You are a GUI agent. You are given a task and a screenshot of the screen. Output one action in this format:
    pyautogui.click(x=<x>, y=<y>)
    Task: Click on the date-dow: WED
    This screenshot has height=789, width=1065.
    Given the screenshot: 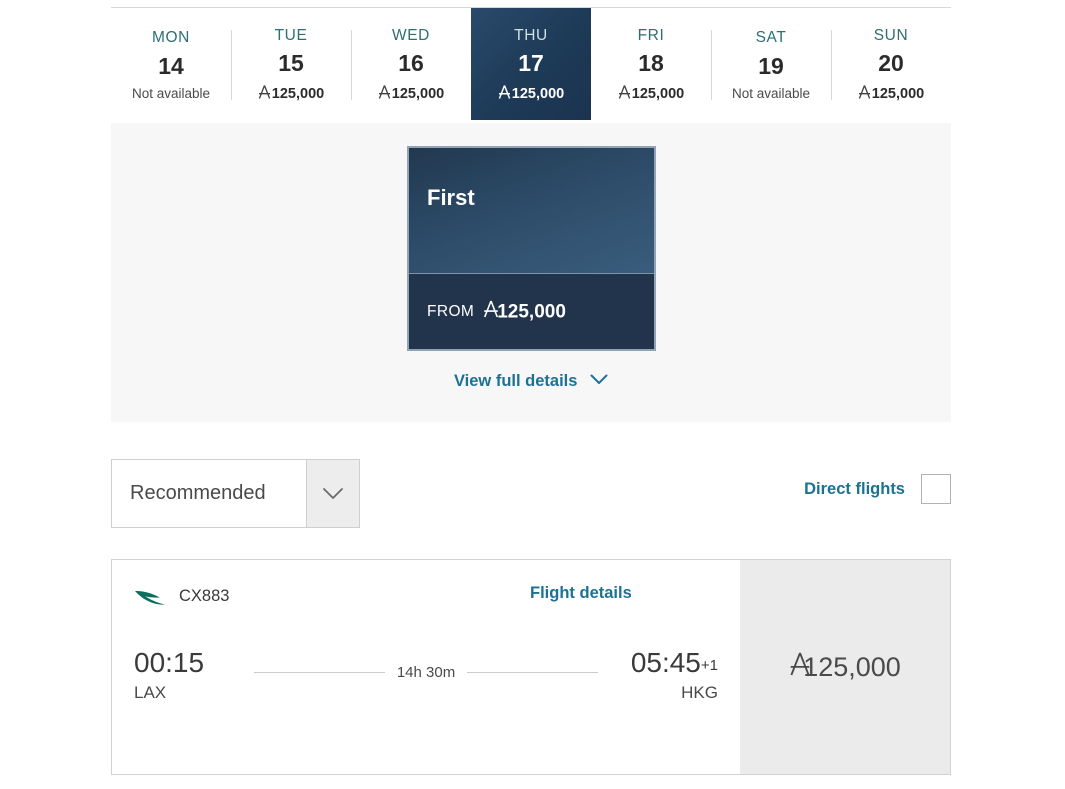 What is the action you would take?
    pyautogui.click(x=411, y=35)
    